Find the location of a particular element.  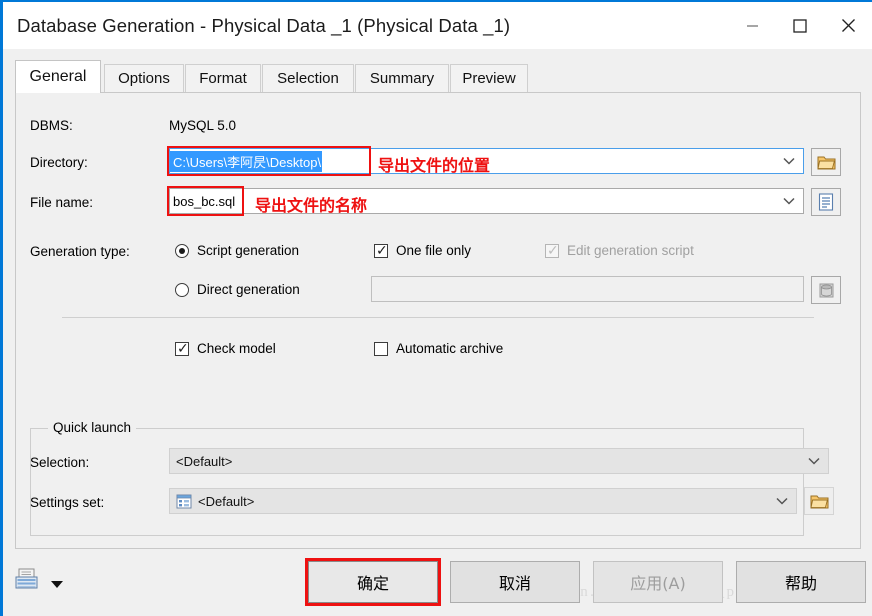

settings-set-label: Settings set: is located at coordinates (67, 502).